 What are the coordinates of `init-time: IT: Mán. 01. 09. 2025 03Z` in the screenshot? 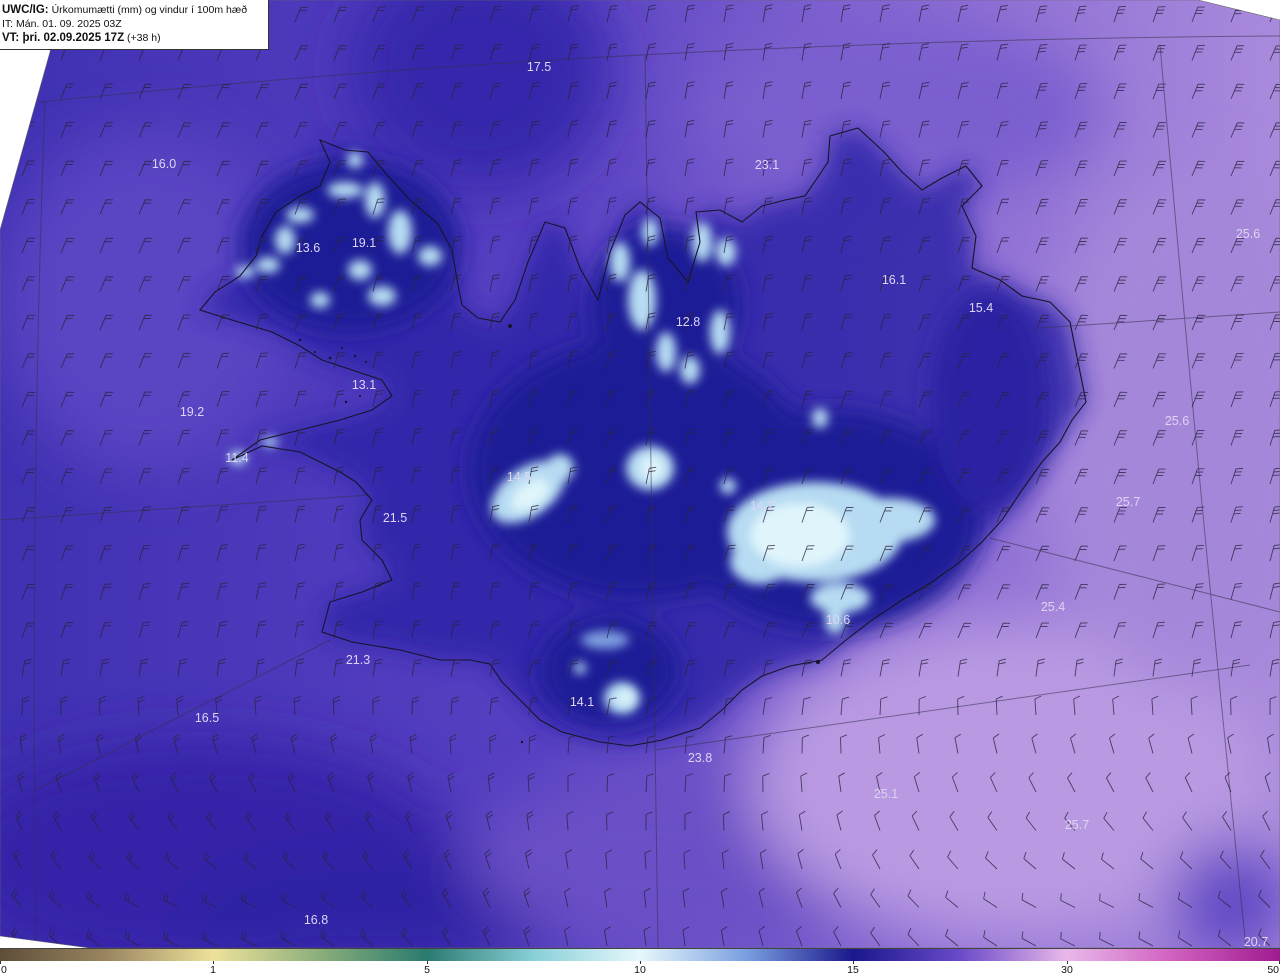 It's located at (62, 24).